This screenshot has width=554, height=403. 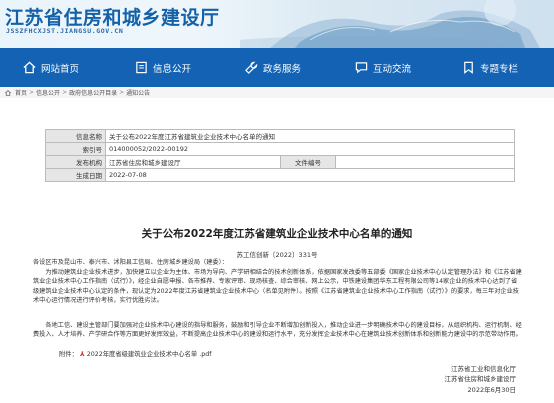 I want to click on nav-interaction: 互动交流, so click(x=383, y=67).